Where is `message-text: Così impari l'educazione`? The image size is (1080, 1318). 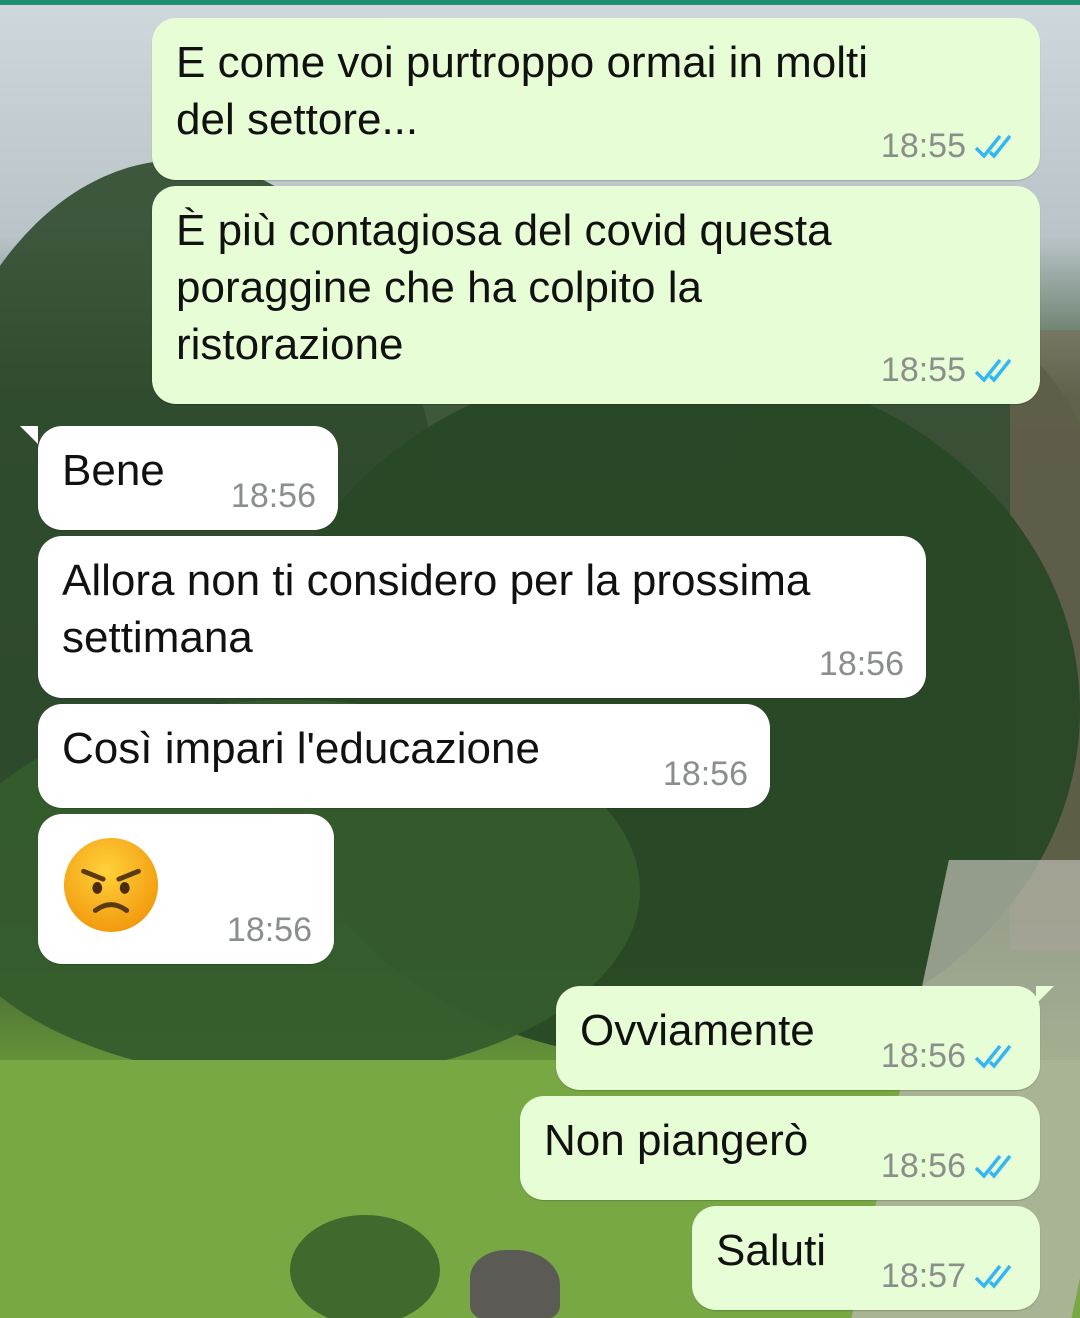 message-text: Così impari l'educazione is located at coordinates (301, 748).